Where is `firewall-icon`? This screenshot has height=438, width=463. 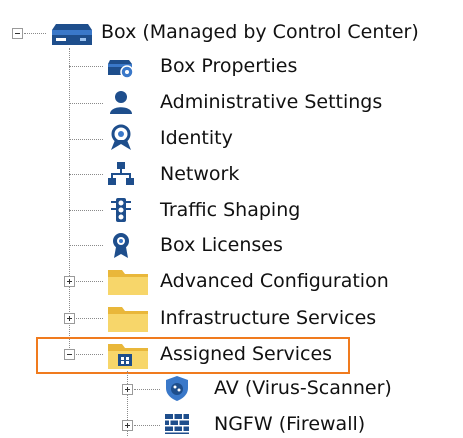 firewall-icon is located at coordinates (177, 424).